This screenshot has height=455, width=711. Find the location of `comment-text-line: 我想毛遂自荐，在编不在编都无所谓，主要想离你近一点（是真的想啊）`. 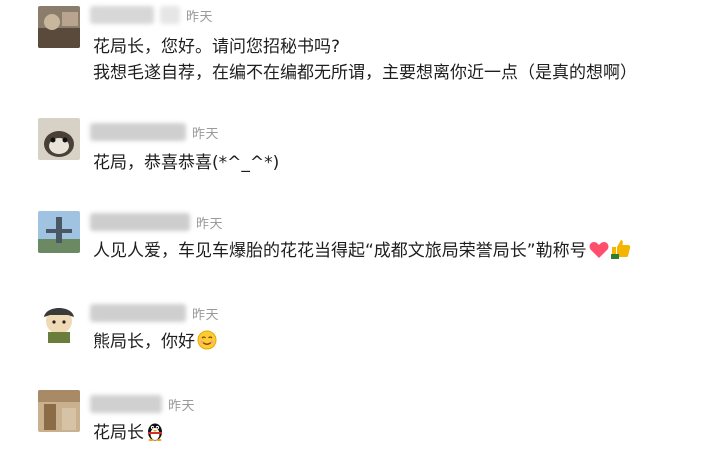

comment-text-line: 我想毛遂自荐，在编不在编都无所谓，主要想离你近一点（是真的想啊） is located at coordinates (365, 73).